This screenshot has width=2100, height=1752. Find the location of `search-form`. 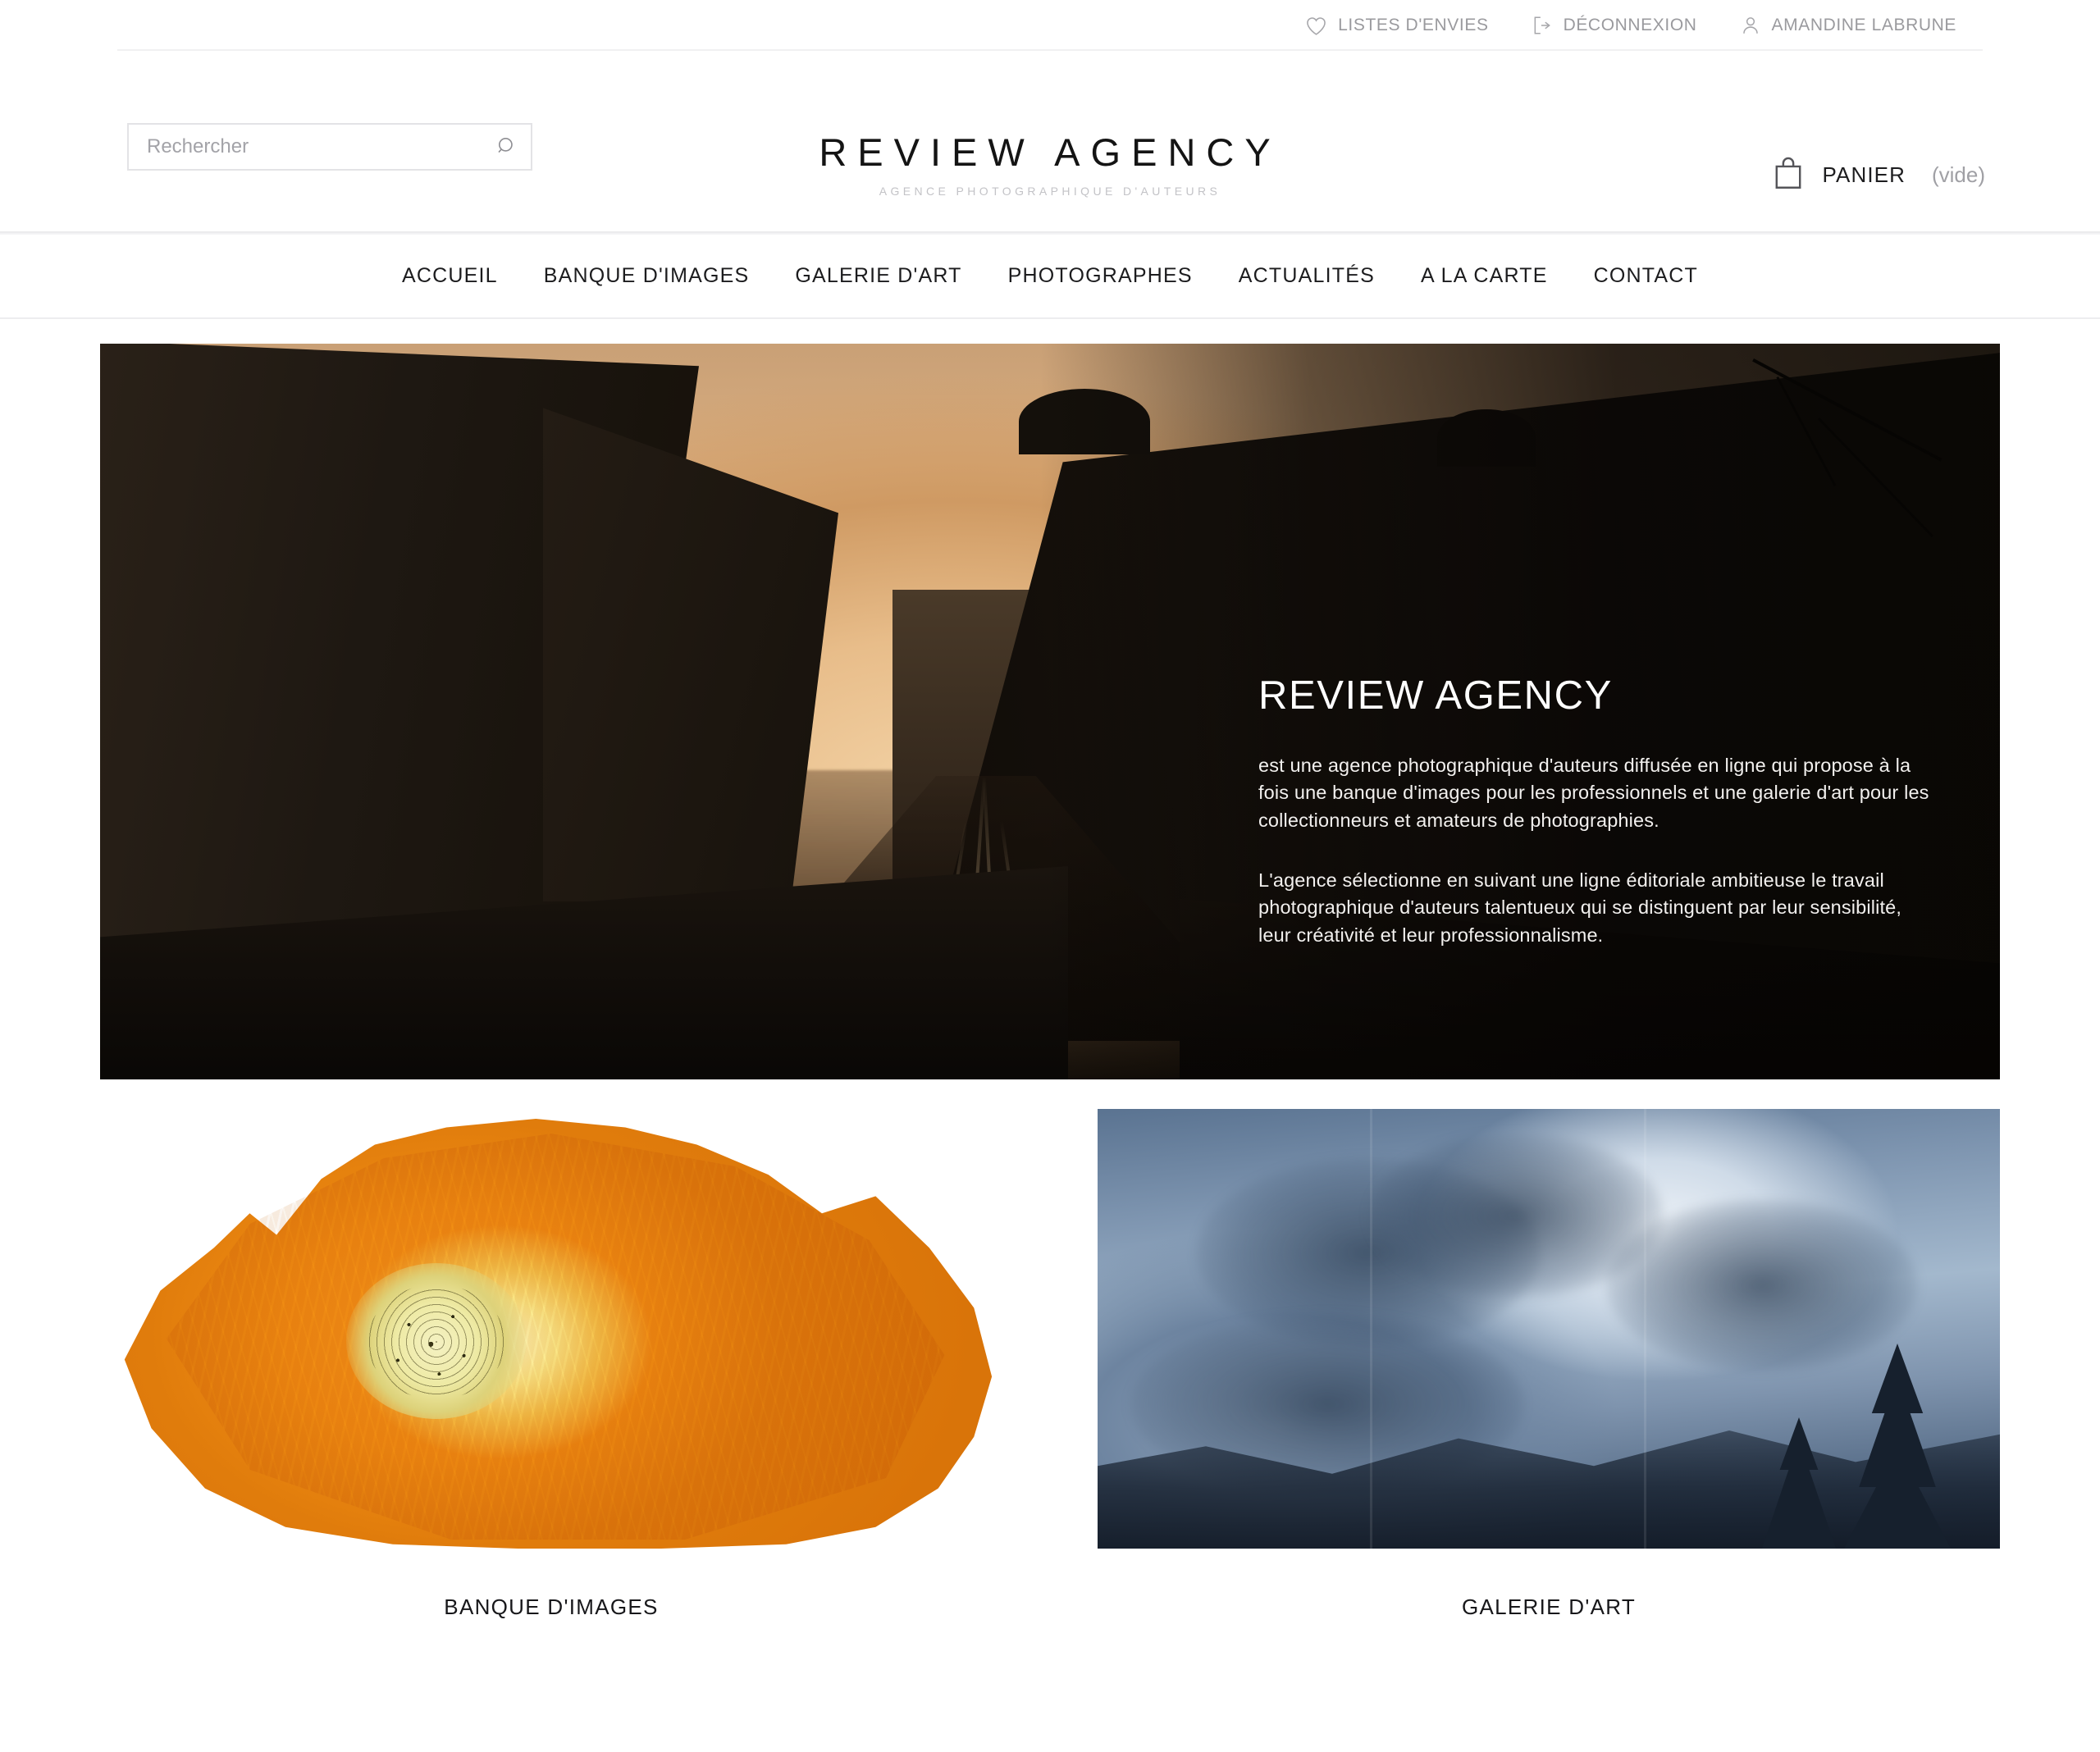

search-form is located at coordinates (330, 147).